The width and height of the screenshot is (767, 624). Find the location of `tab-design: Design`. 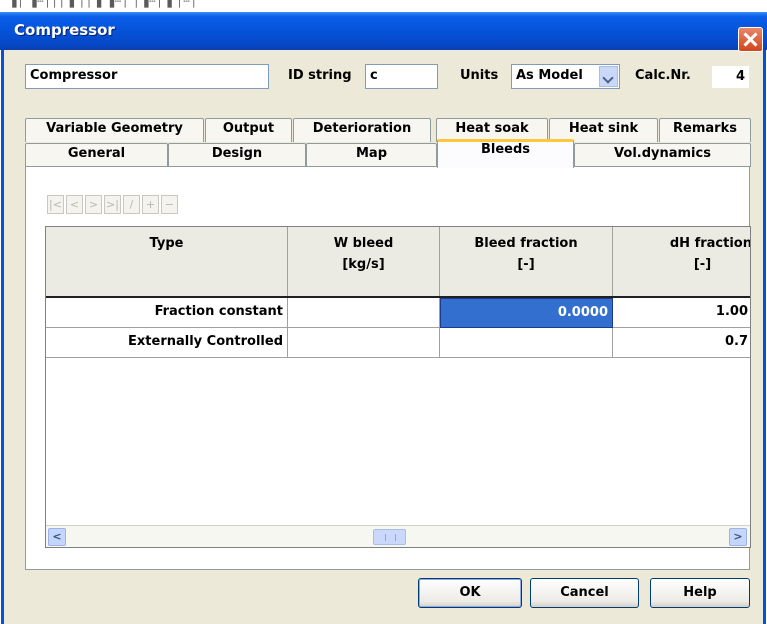

tab-design: Design is located at coordinates (237, 155).